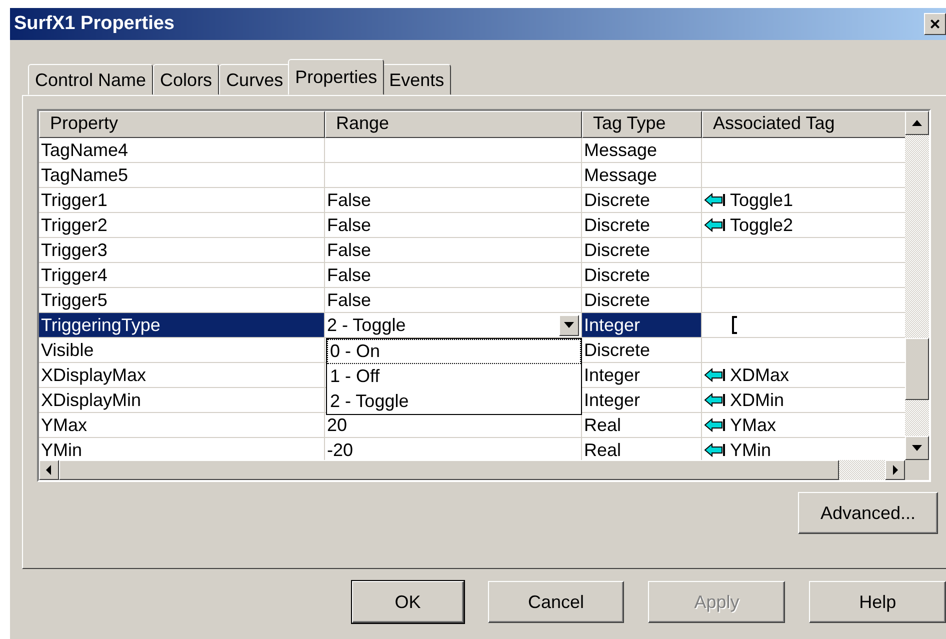 Image resolution: width=946 pixels, height=639 pixels. I want to click on dialog-button: OK, so click(408, 602).